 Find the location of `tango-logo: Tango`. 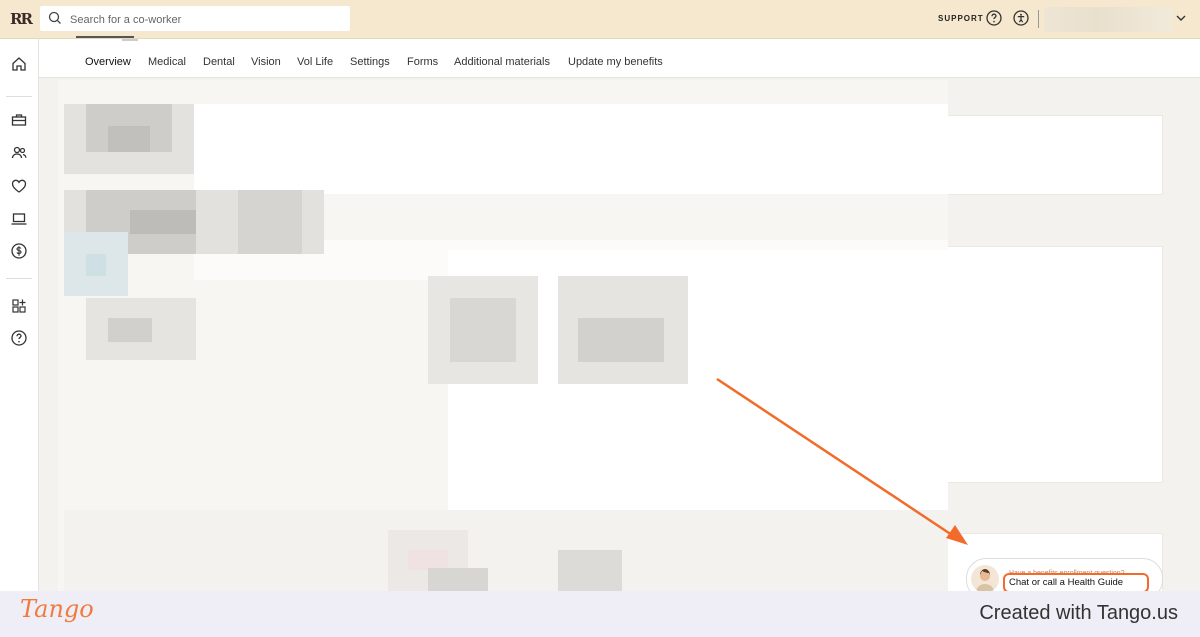

tango-logo: Tango is located at coordinates (57, 609).